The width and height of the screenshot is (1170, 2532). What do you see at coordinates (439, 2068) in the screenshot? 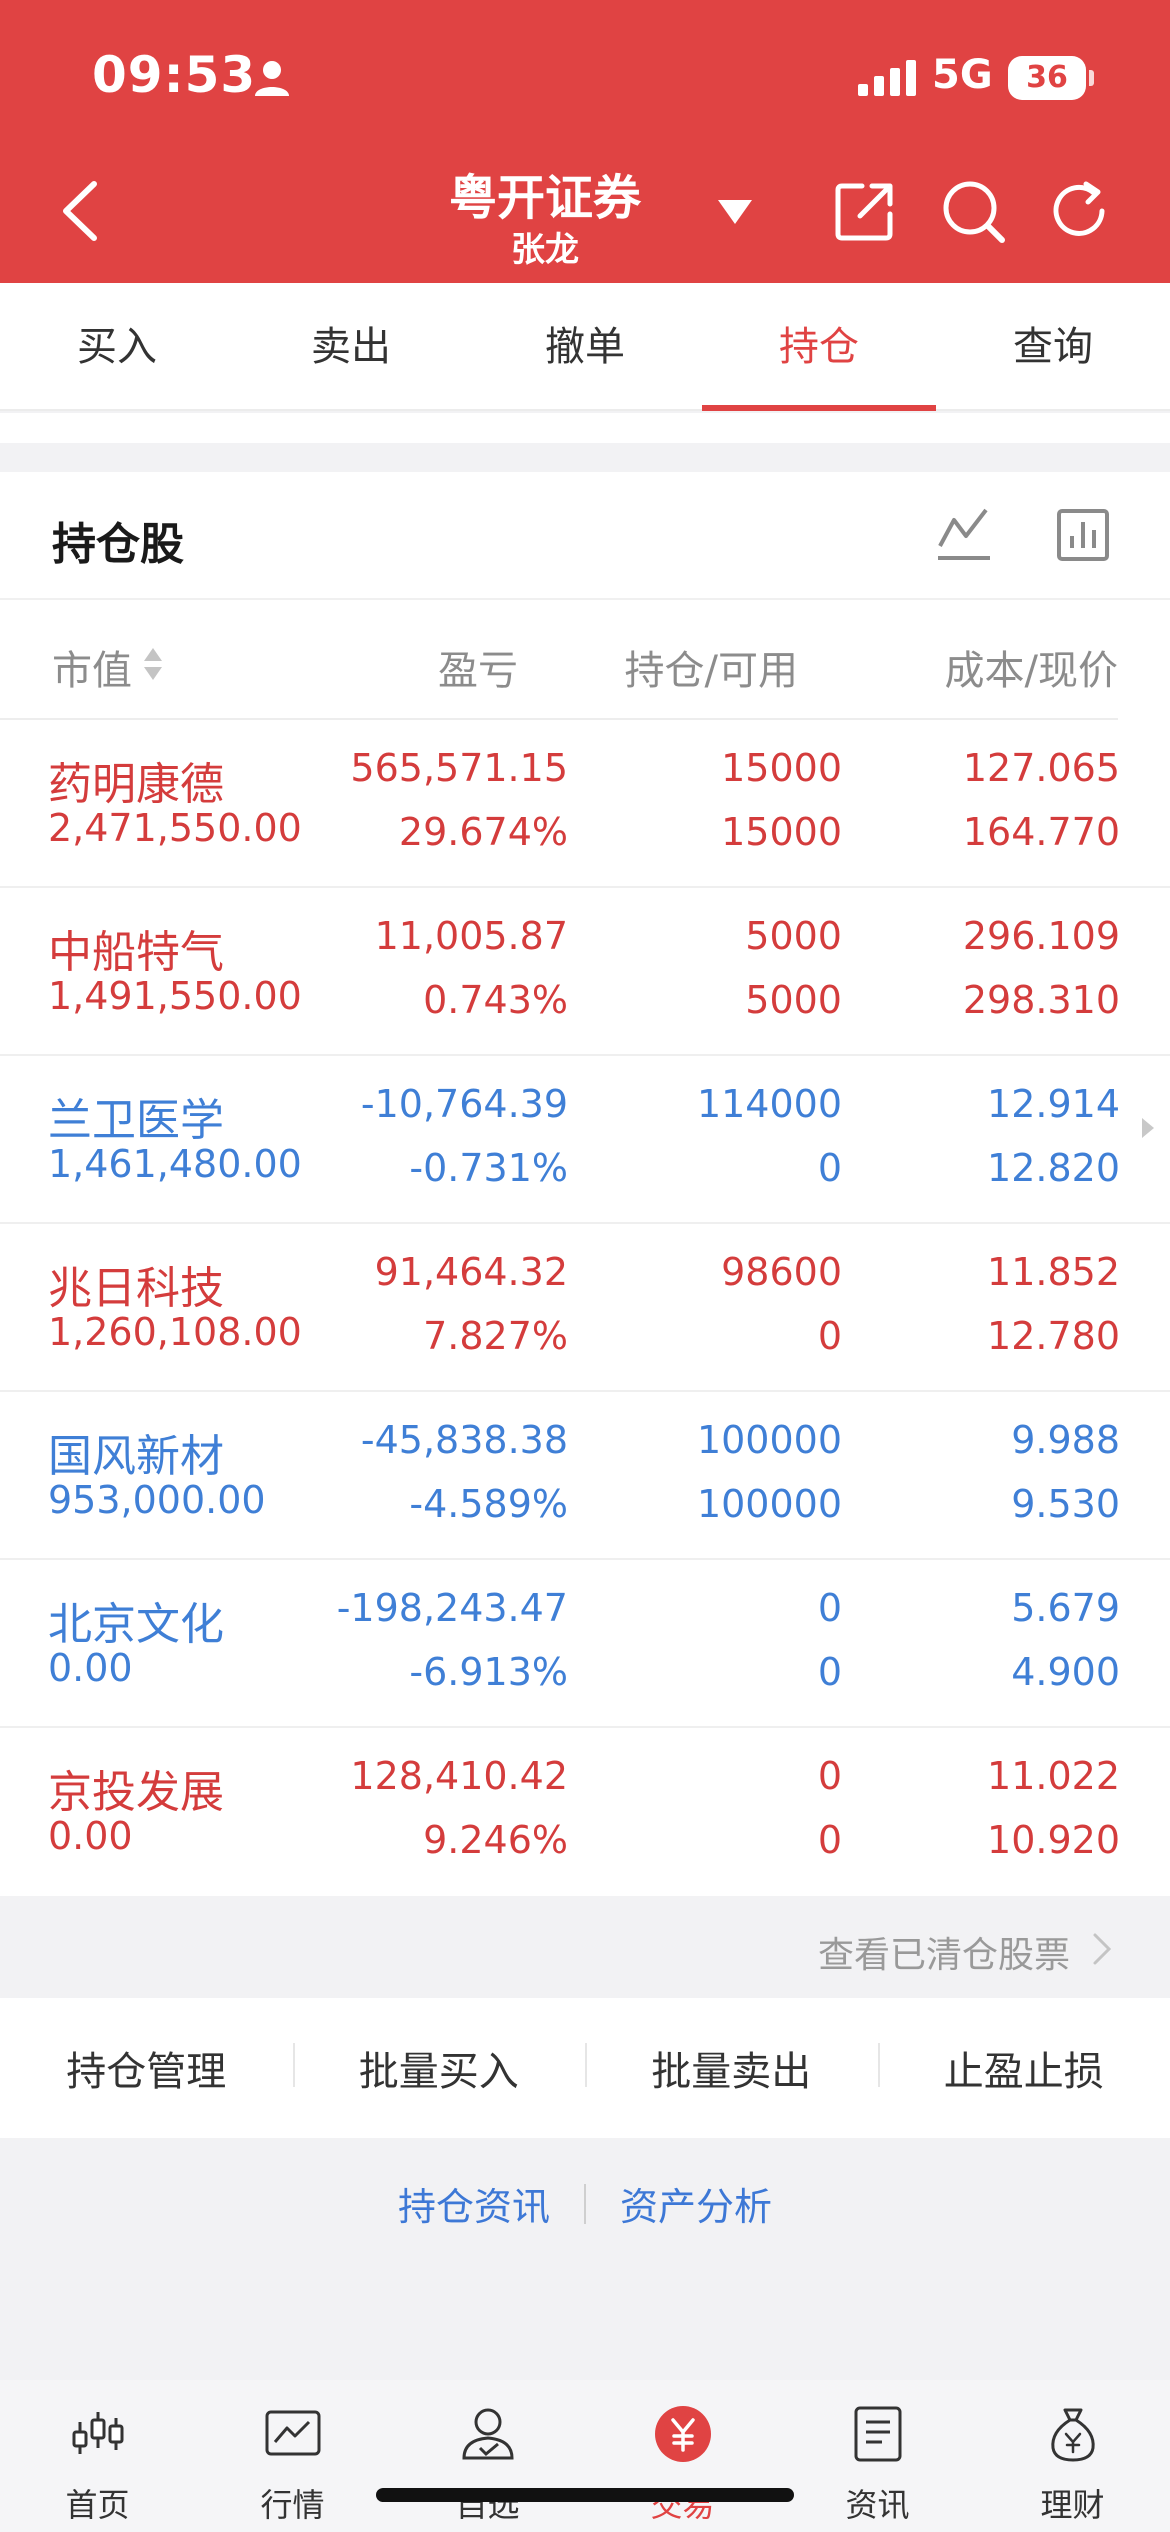
I see `batch-buy-button: 批量买入` at bounding box center [439, 2068].